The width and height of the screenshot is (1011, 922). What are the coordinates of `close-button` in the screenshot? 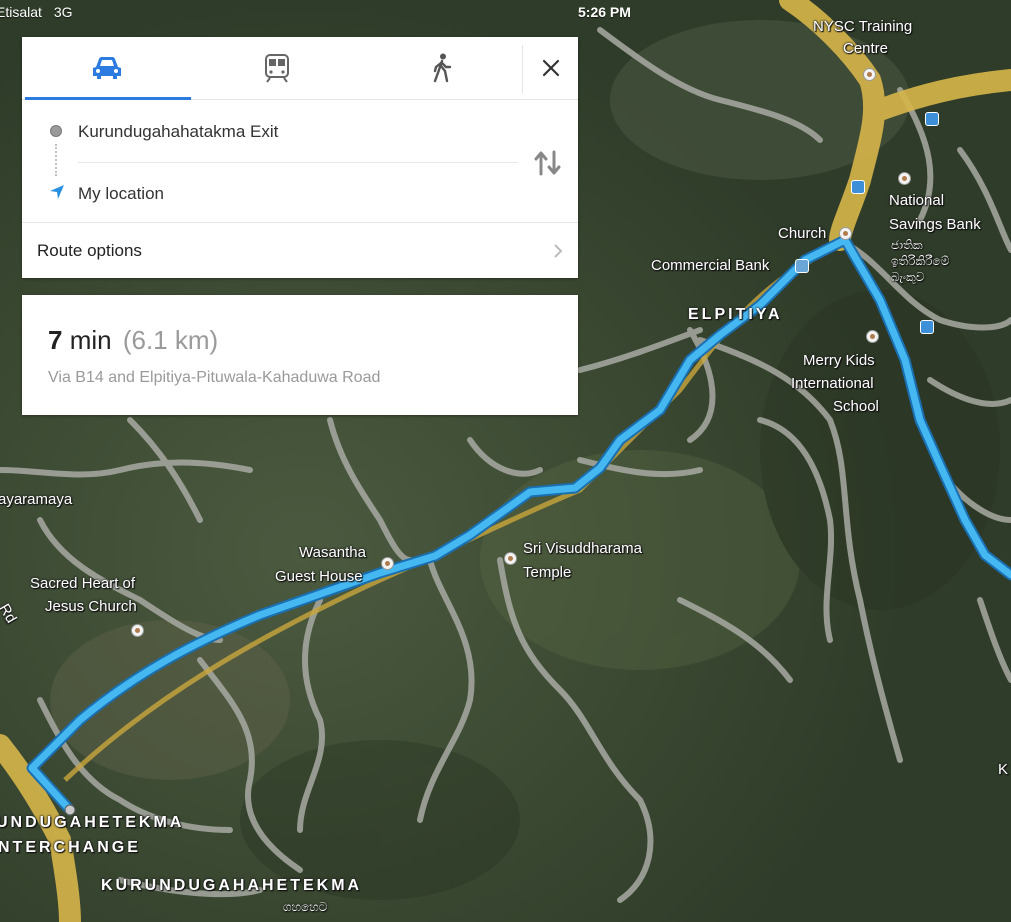 It's located at (550, 68).